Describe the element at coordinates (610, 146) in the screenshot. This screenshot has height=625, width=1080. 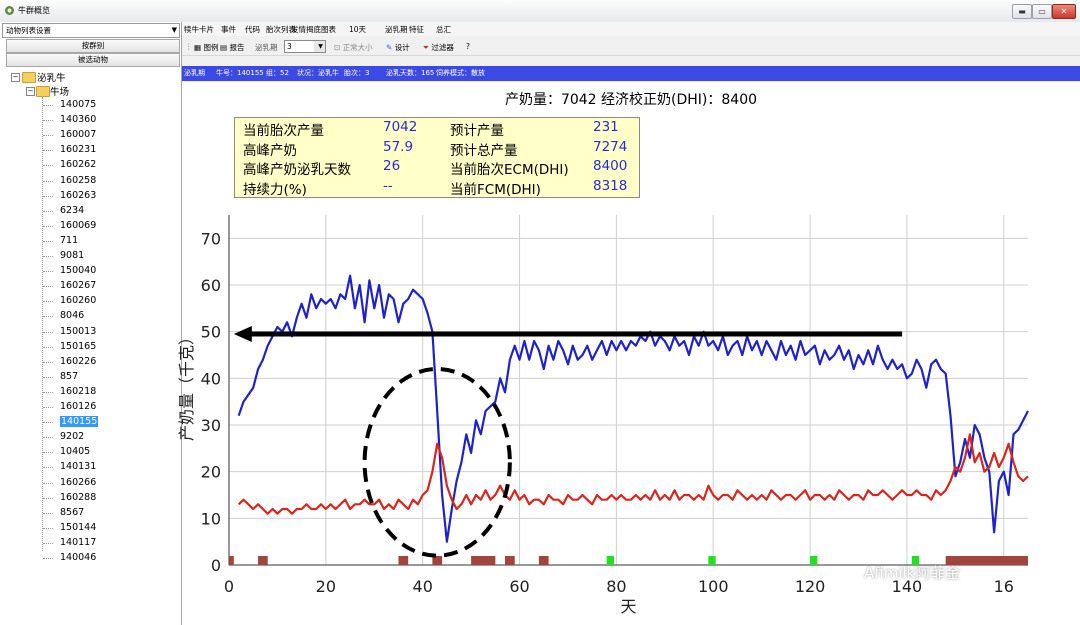
I see `summary-value: 7274` at that location.